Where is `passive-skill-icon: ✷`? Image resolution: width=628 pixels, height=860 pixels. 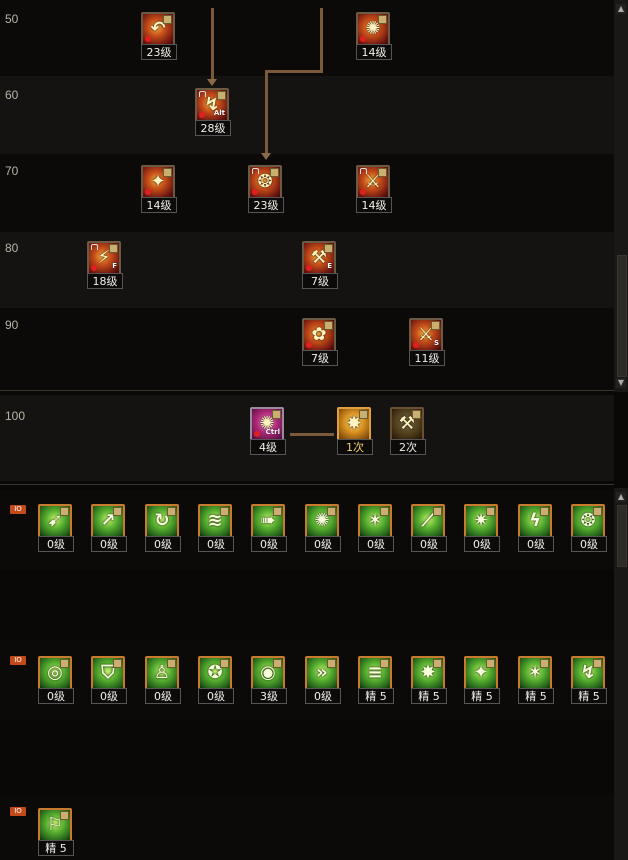
passive-skill-icon: ✷ is located at coordinates (481, 521).